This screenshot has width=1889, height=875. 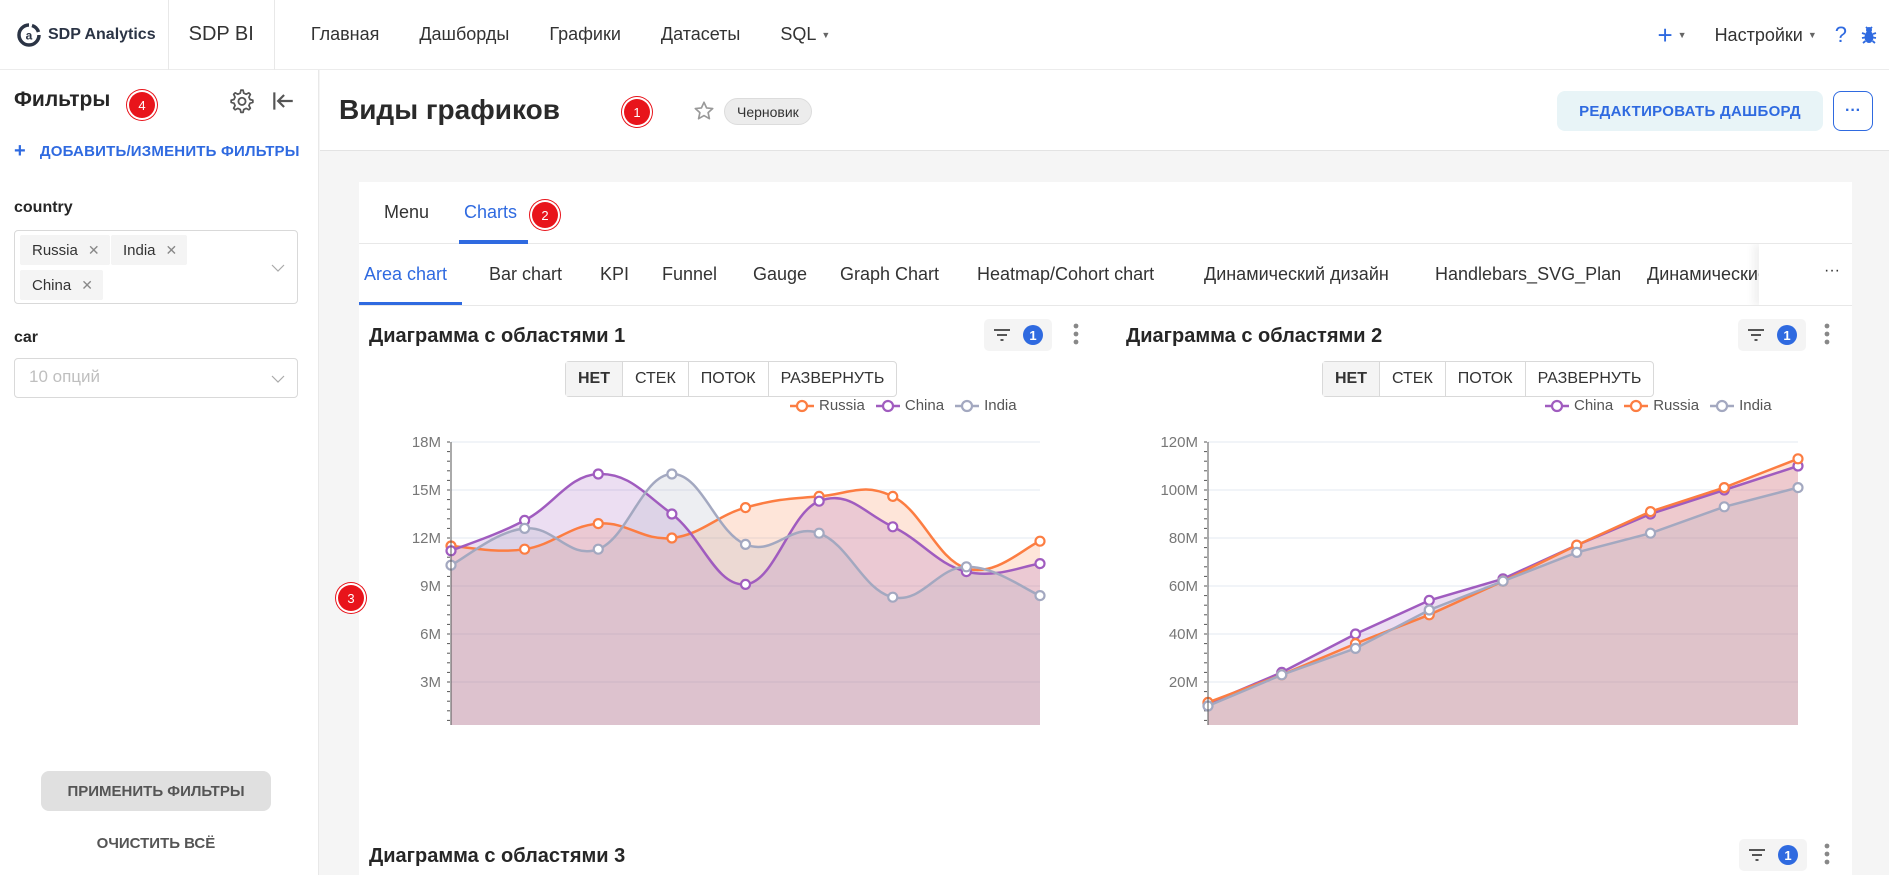 I want to click on tab-bar-chart: Bar chart, so click(x=525, y=274).